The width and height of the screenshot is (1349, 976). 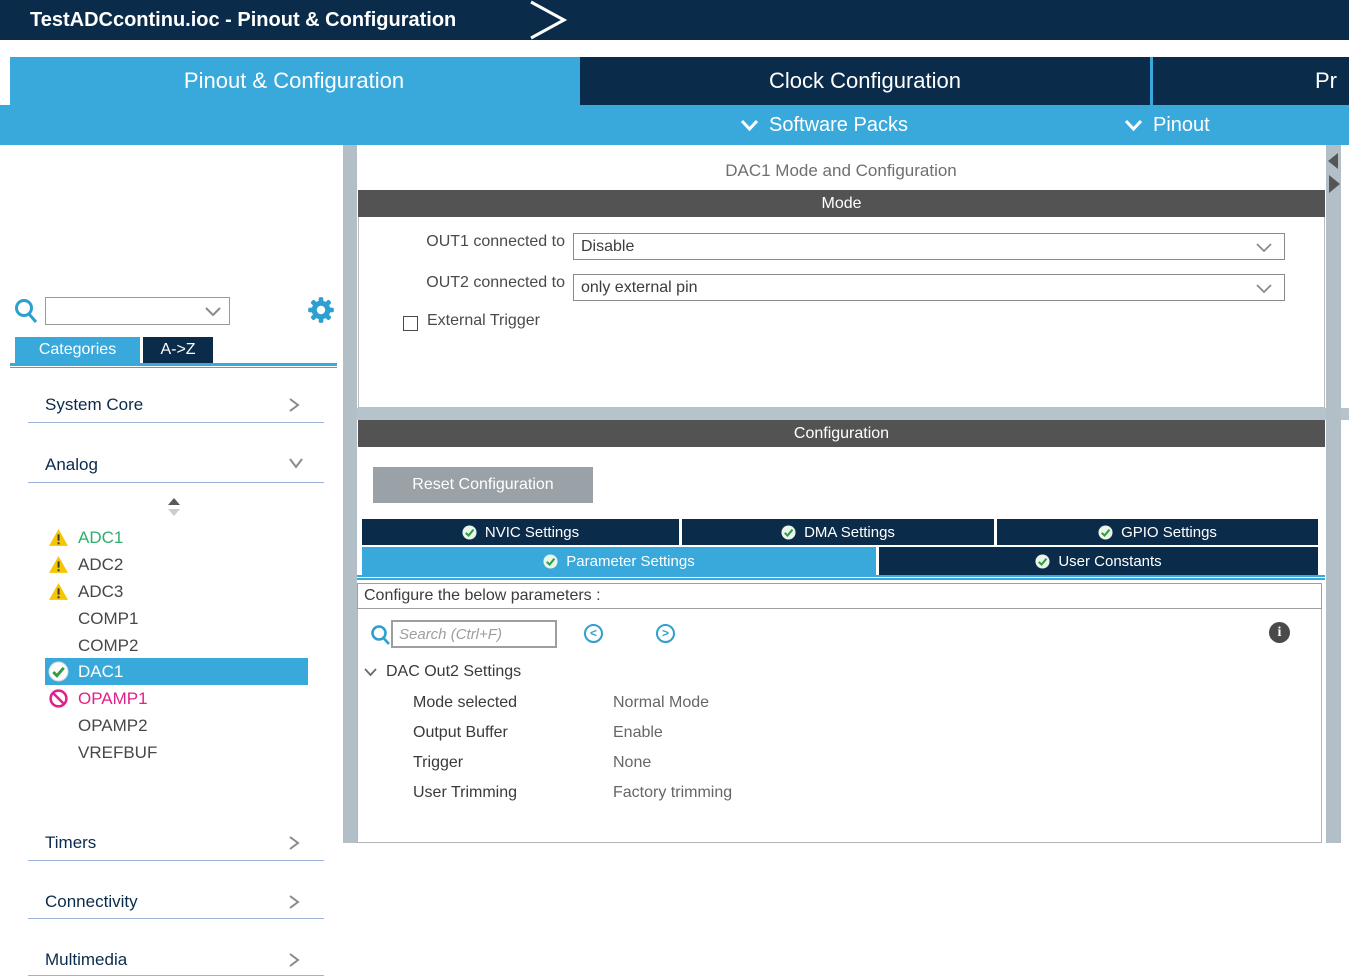 I want to click on out1-label: OUT1 connected to, so click(x=495, y=241).